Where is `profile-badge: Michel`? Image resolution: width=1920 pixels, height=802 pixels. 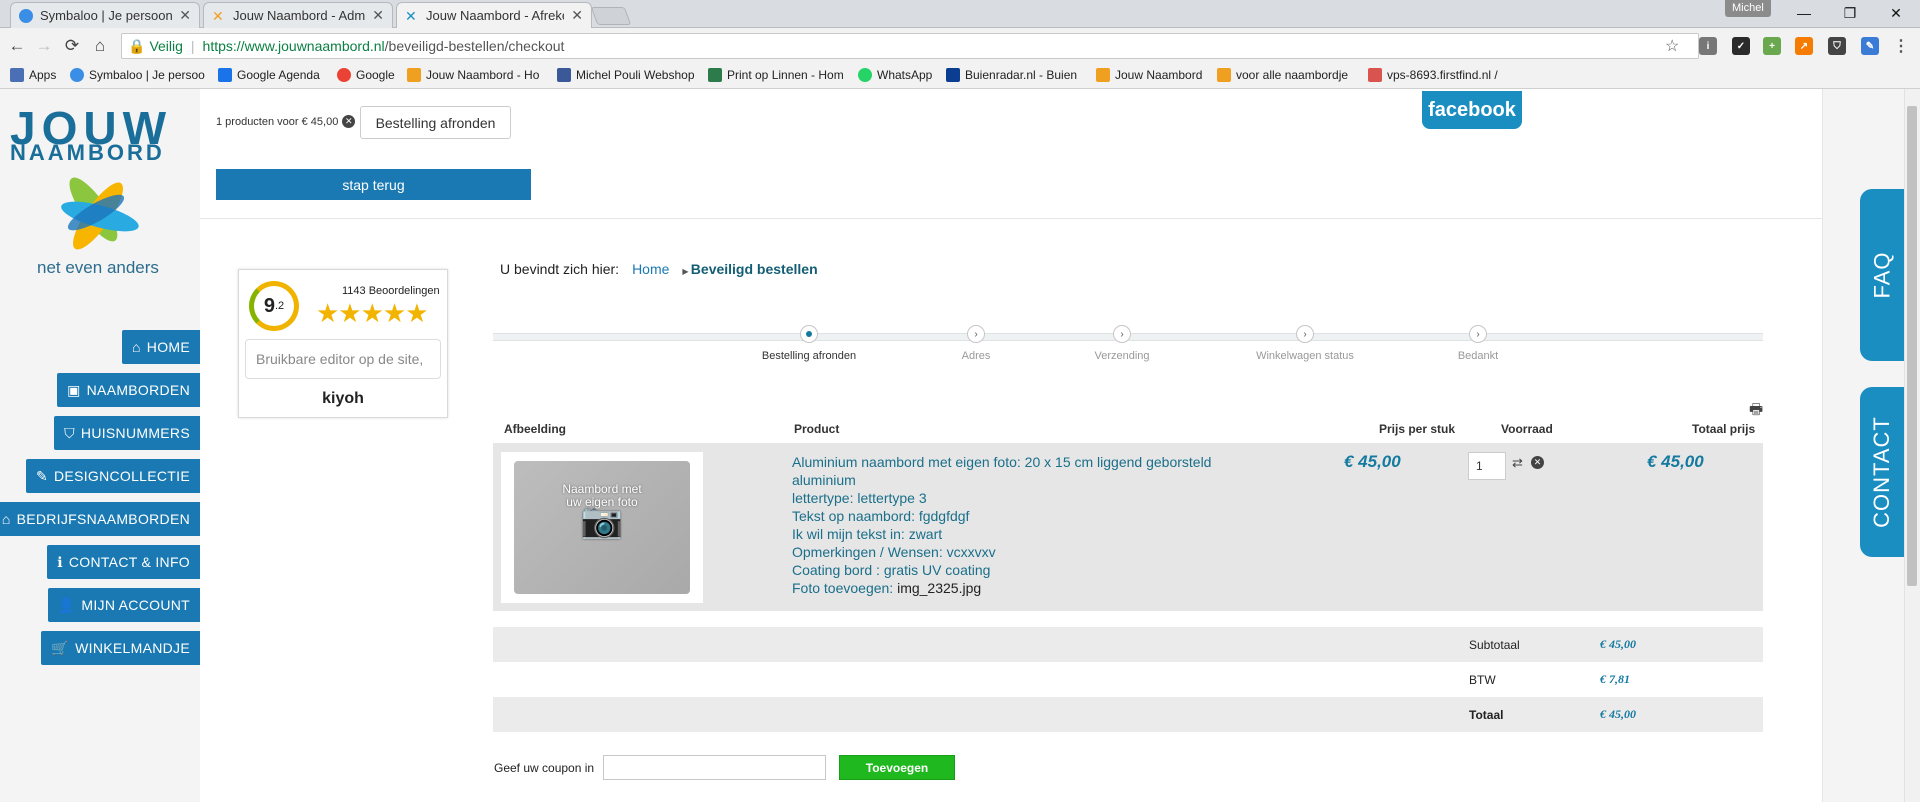 profile-badge: Michel is located at coordinates (1748, 8).